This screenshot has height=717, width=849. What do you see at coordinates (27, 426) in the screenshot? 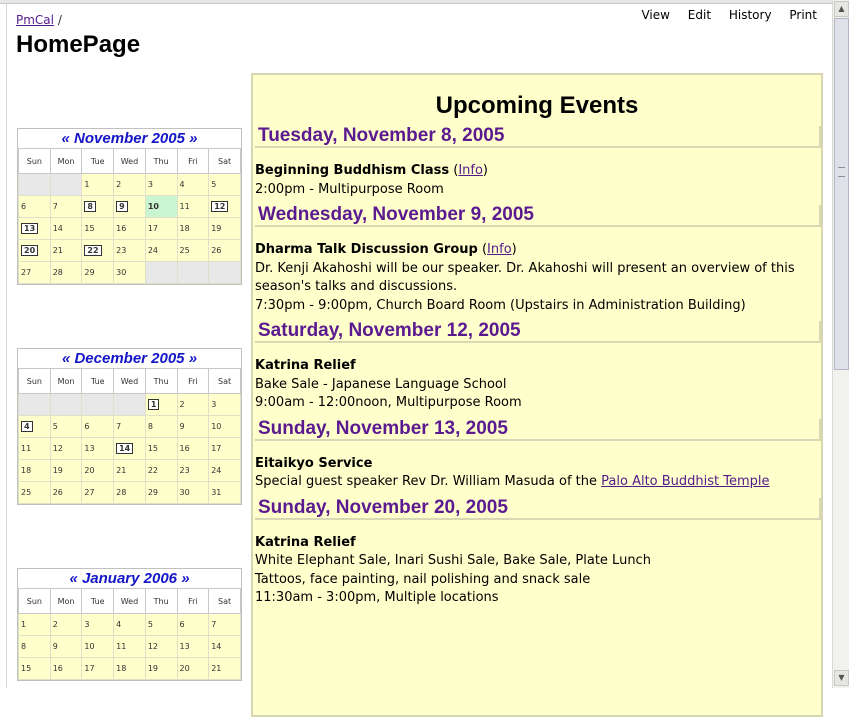
I see `calendar-event-day-link: 4` at bounding box center [27, 426].